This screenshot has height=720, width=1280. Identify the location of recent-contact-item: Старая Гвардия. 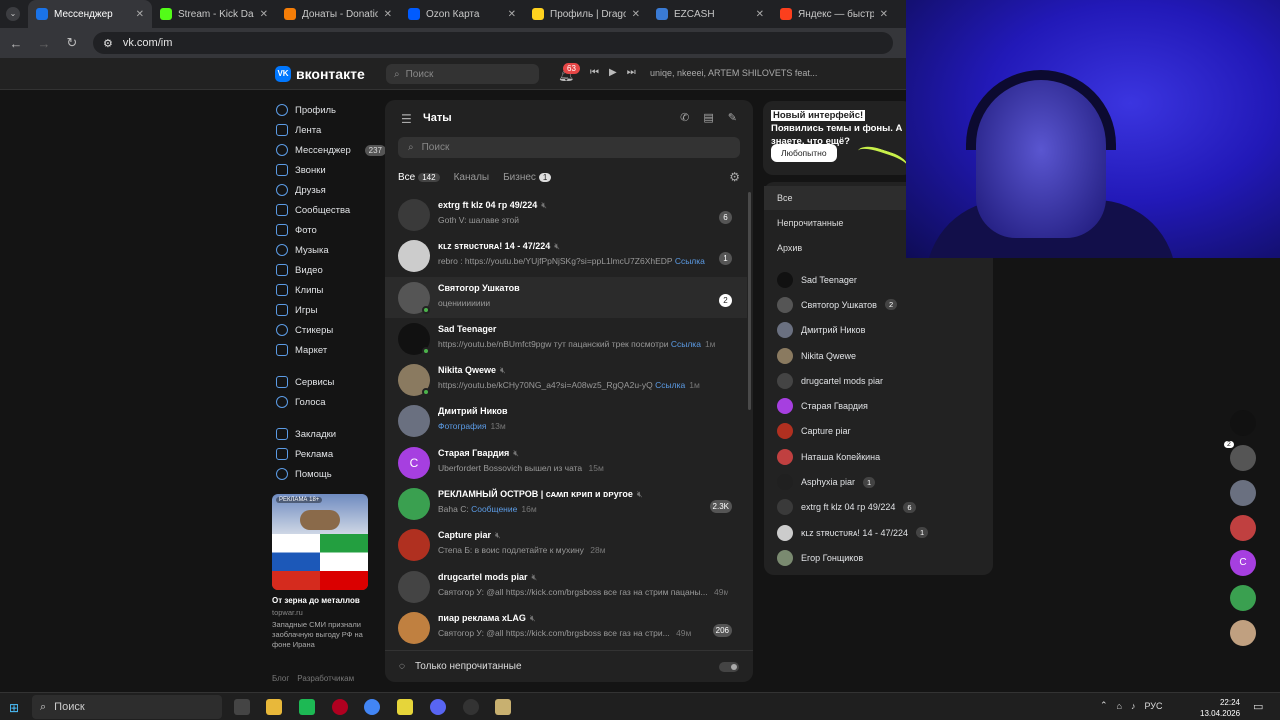
(878, 405).